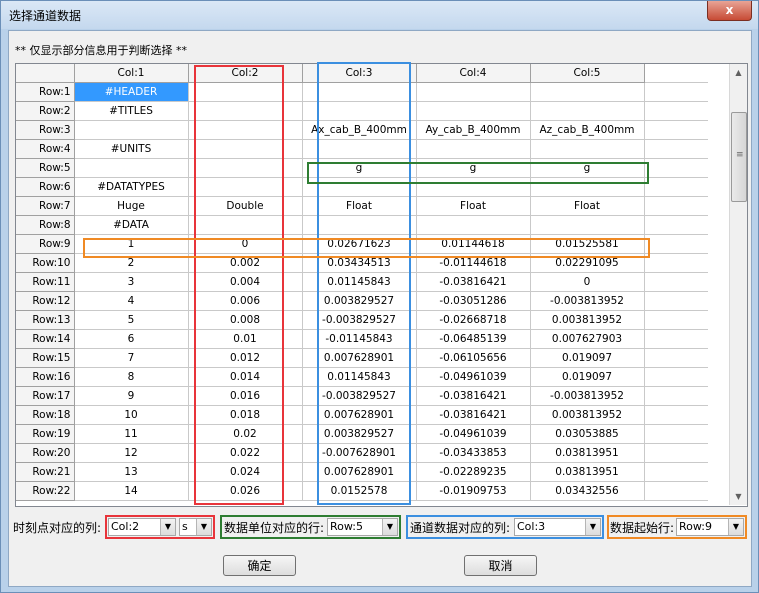 The width and height of the screenshot is (759, 593). I want to click on grid-cell: 0.03813951, so click(587, 453).